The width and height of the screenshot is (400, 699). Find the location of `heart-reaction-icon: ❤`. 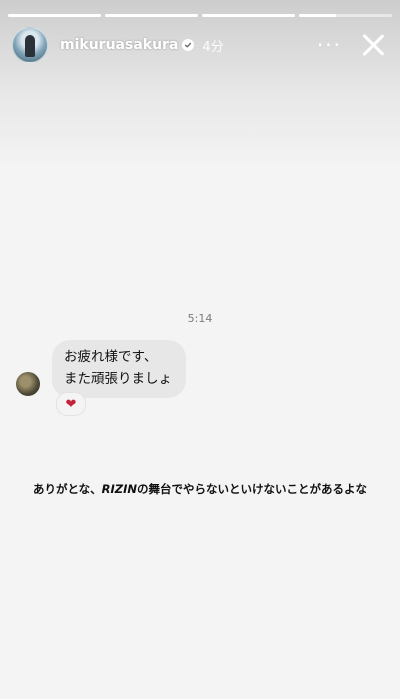

heart-reaction-icon: ❤ is located at coordinates (71, 404).